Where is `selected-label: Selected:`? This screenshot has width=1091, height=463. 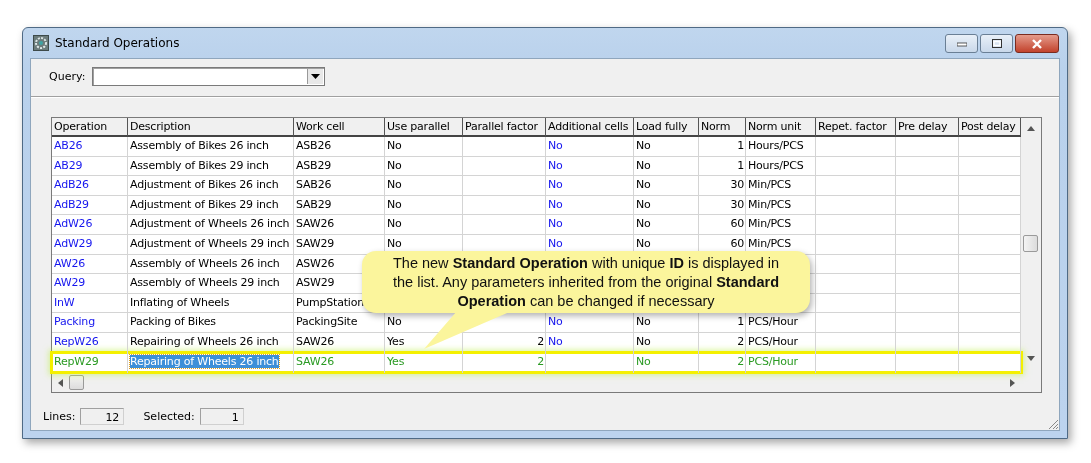 selected-label: Selected: is located at coordinates (169, 416).